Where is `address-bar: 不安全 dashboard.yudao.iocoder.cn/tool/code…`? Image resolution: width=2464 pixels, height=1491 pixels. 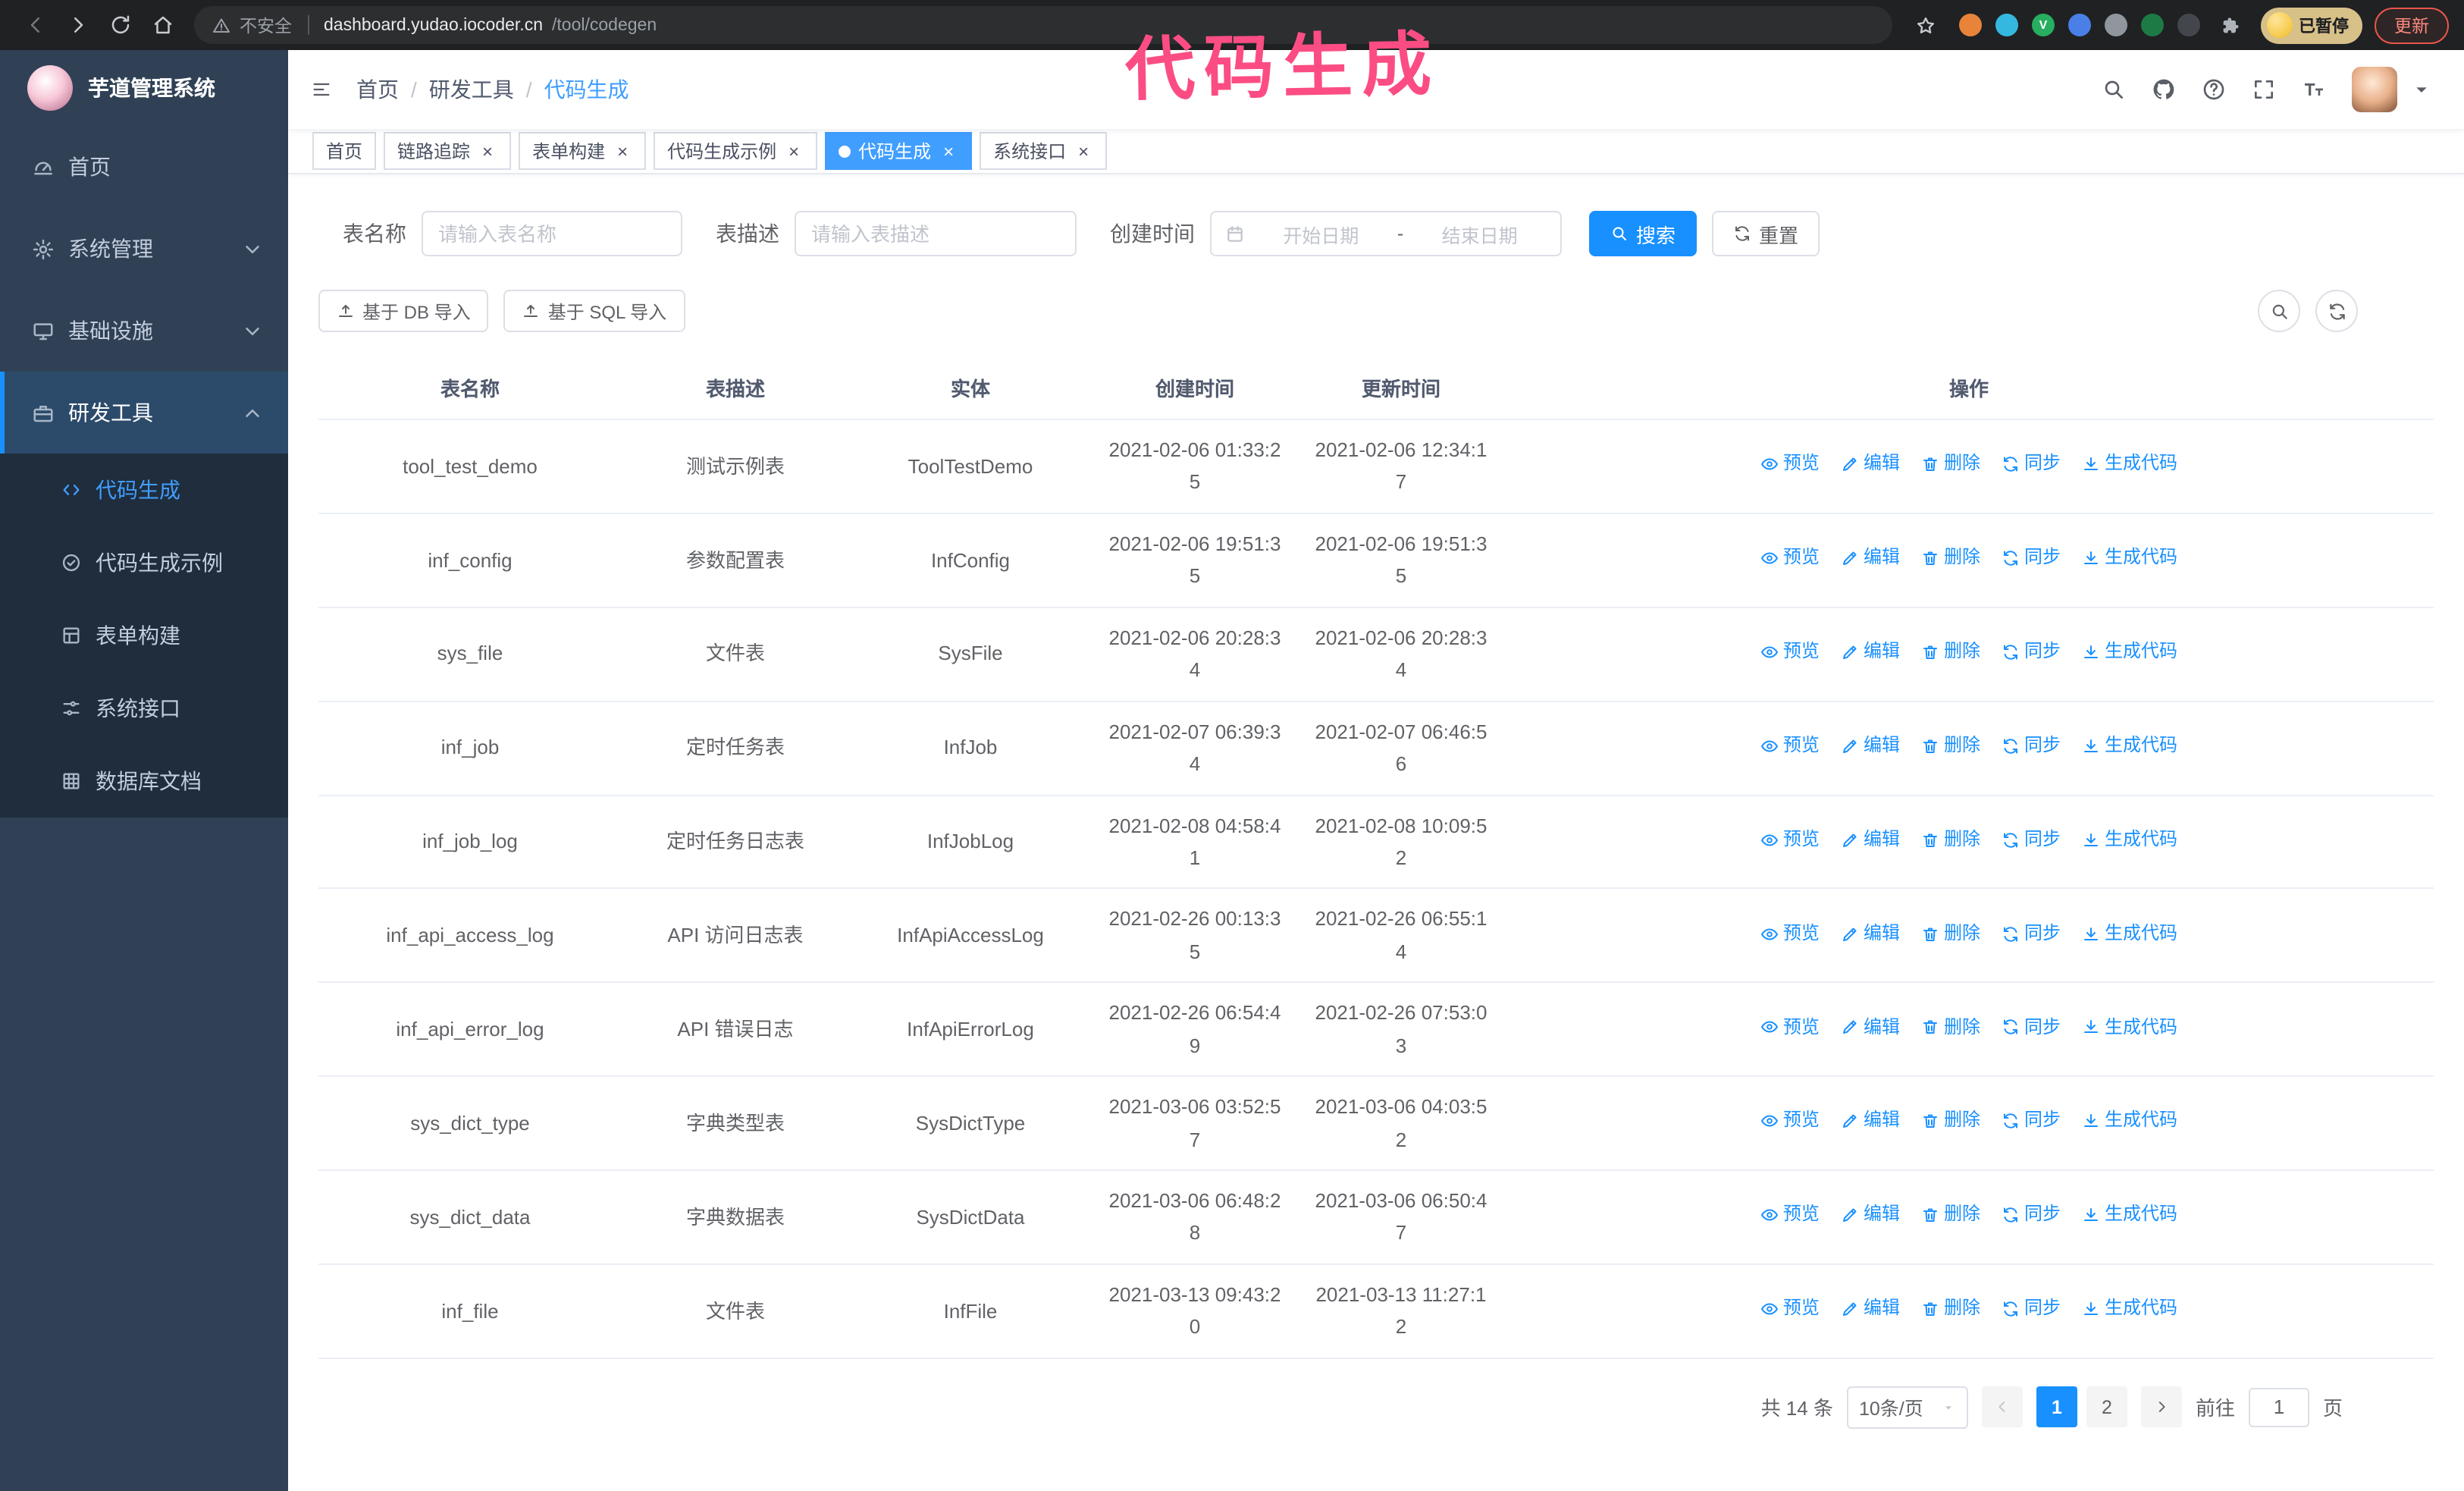 address-bar: 不安全 dashboard.yudao.iocoder.cn/tool/code… is located at coordinates (1043, 25).